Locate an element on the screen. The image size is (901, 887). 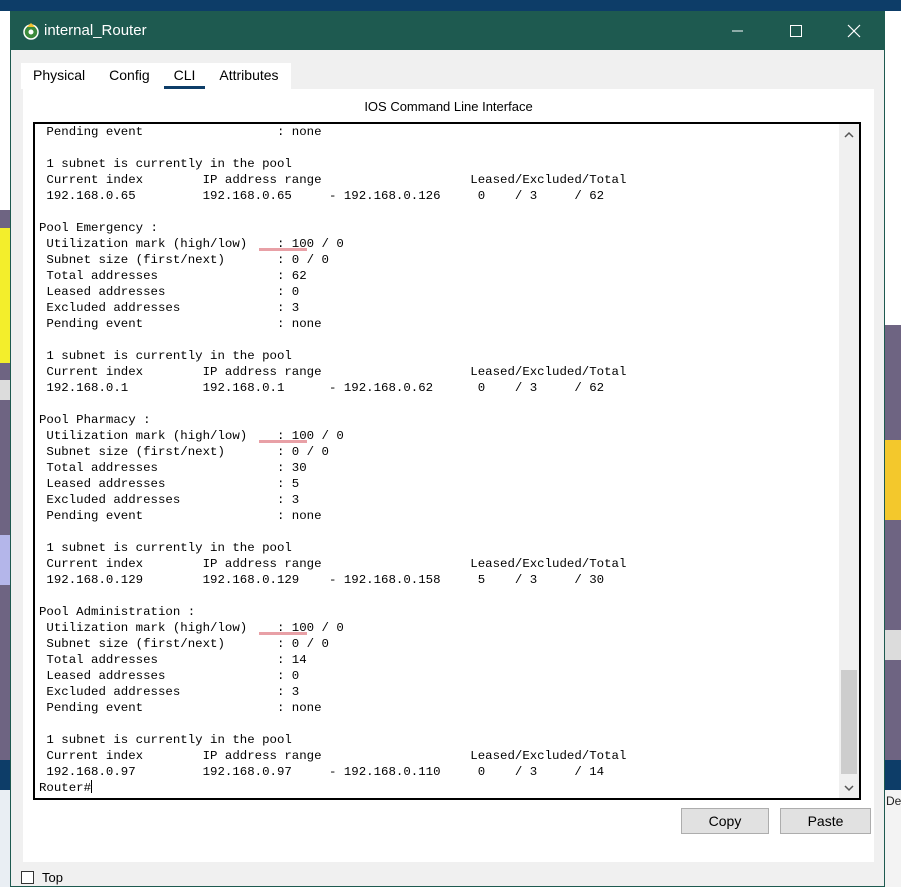
terminal-scrollbar is located at coordinates (849, 461).